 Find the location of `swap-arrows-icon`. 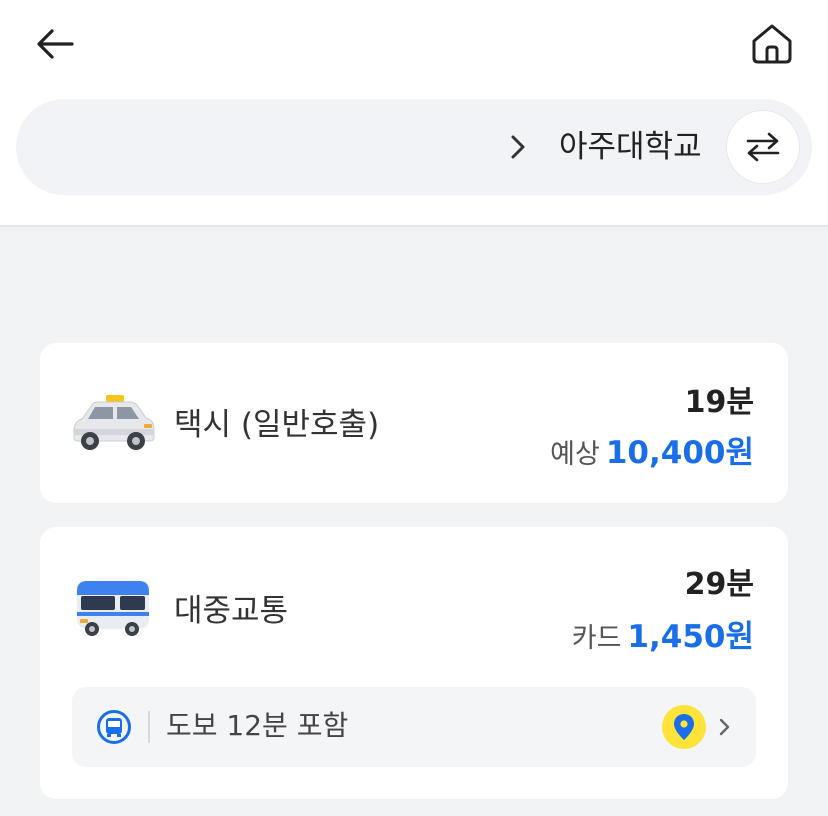

swap-arrows-icon is located at coordinates (763, 147).